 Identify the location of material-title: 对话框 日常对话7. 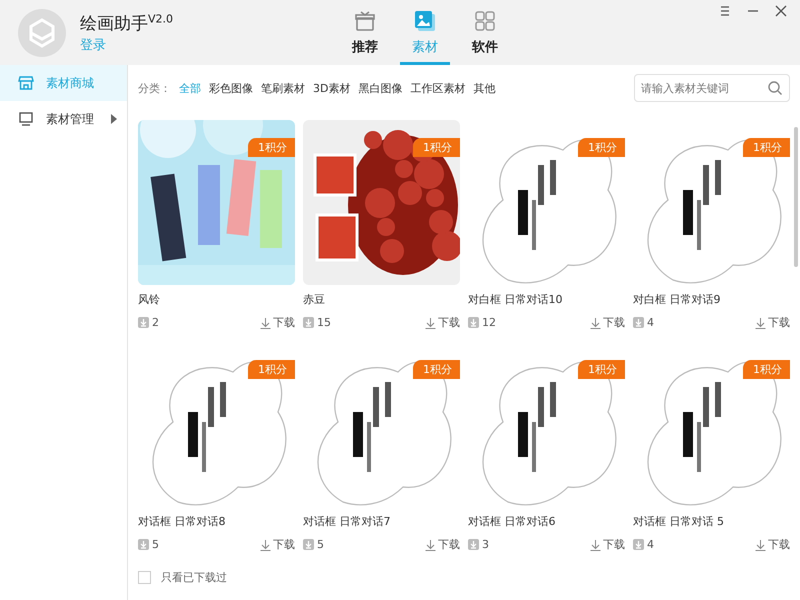
(347, 521).